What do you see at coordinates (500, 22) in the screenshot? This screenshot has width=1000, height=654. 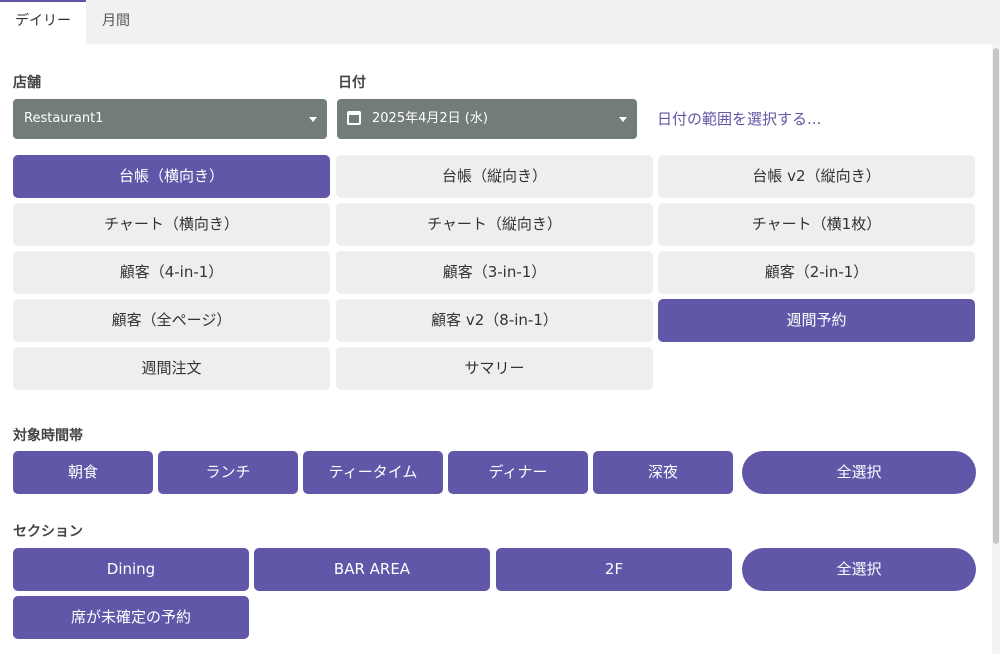 I see `tab-bar: デイリー 月間` at bounding box center [500, 22].